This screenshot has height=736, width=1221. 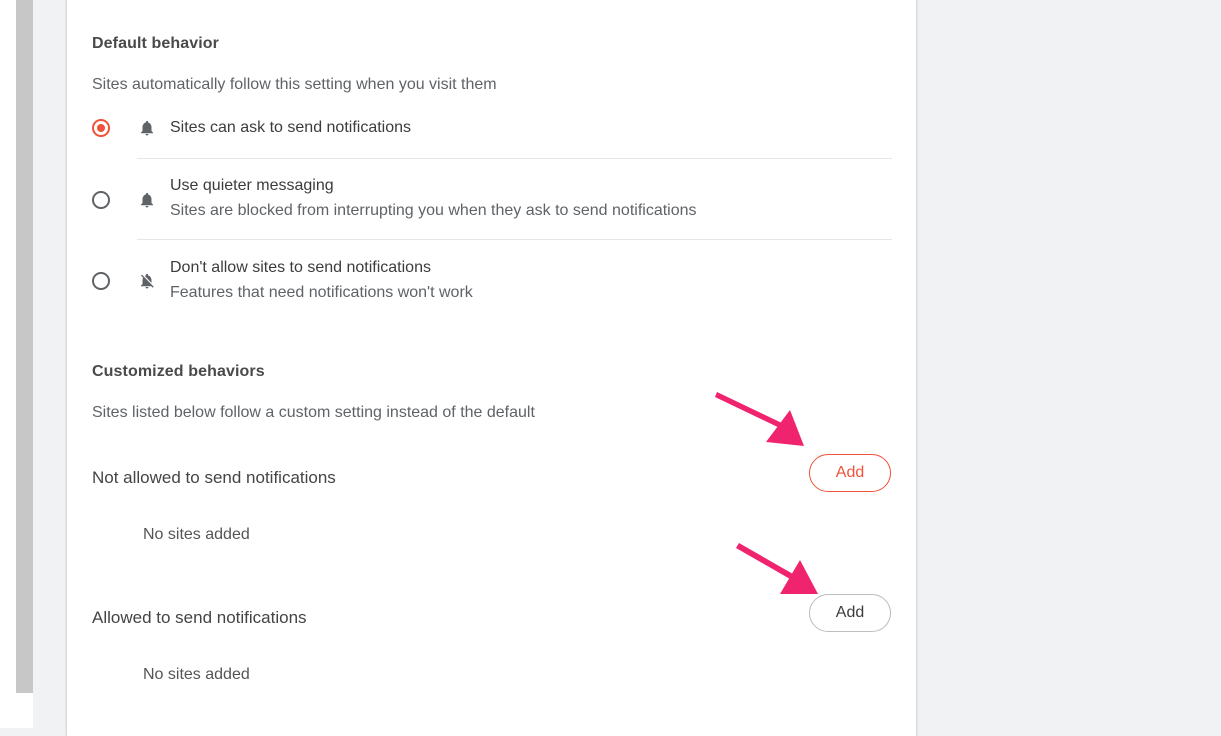 What do you see at coordinates (300, 267) in the screenshot?
I see `option-dont-allow-label: Don't allow sites to send notifications` at bounding box center [300, 267].